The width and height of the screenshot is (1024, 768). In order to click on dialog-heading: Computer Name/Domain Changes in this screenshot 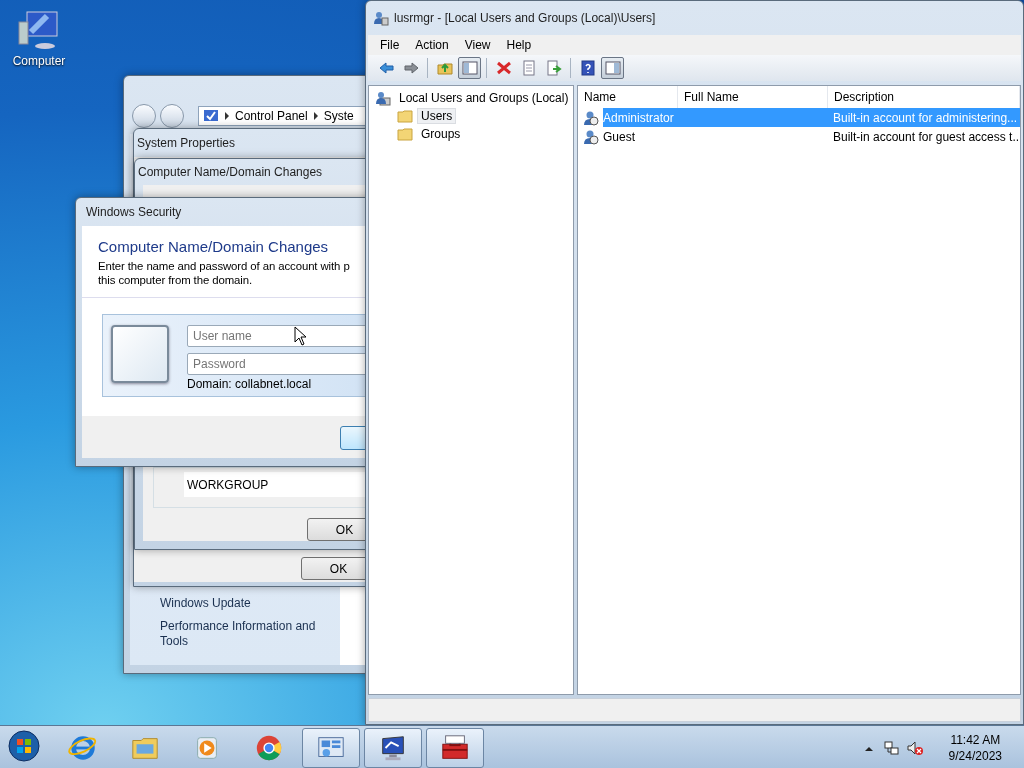, I will do `click(214, 246)`.